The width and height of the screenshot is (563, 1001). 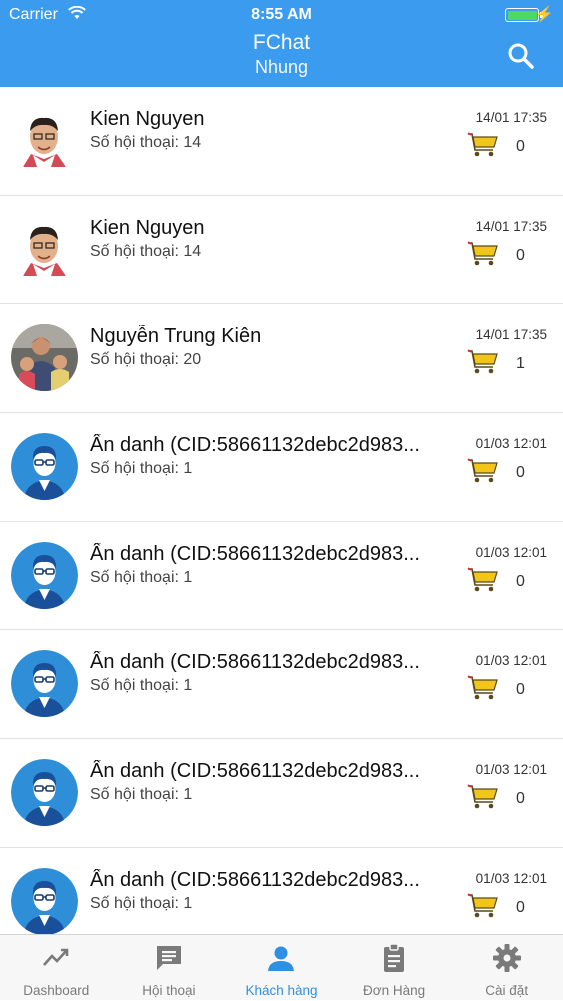 I want to click on tab-customers: Khách hàng, so click(x=281, y=968).